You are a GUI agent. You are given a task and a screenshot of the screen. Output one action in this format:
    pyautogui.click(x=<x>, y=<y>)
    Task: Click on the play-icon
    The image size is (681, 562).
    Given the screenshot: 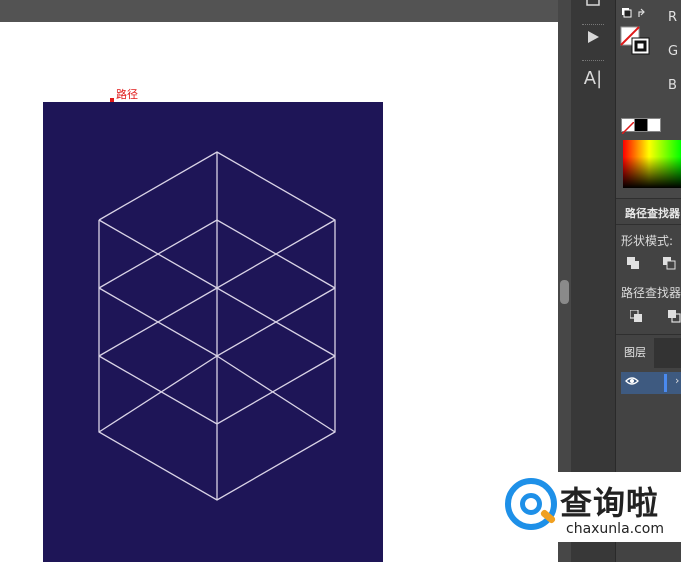 What is the action you would take?
    pyautogui.click(x=593, y=39)
    